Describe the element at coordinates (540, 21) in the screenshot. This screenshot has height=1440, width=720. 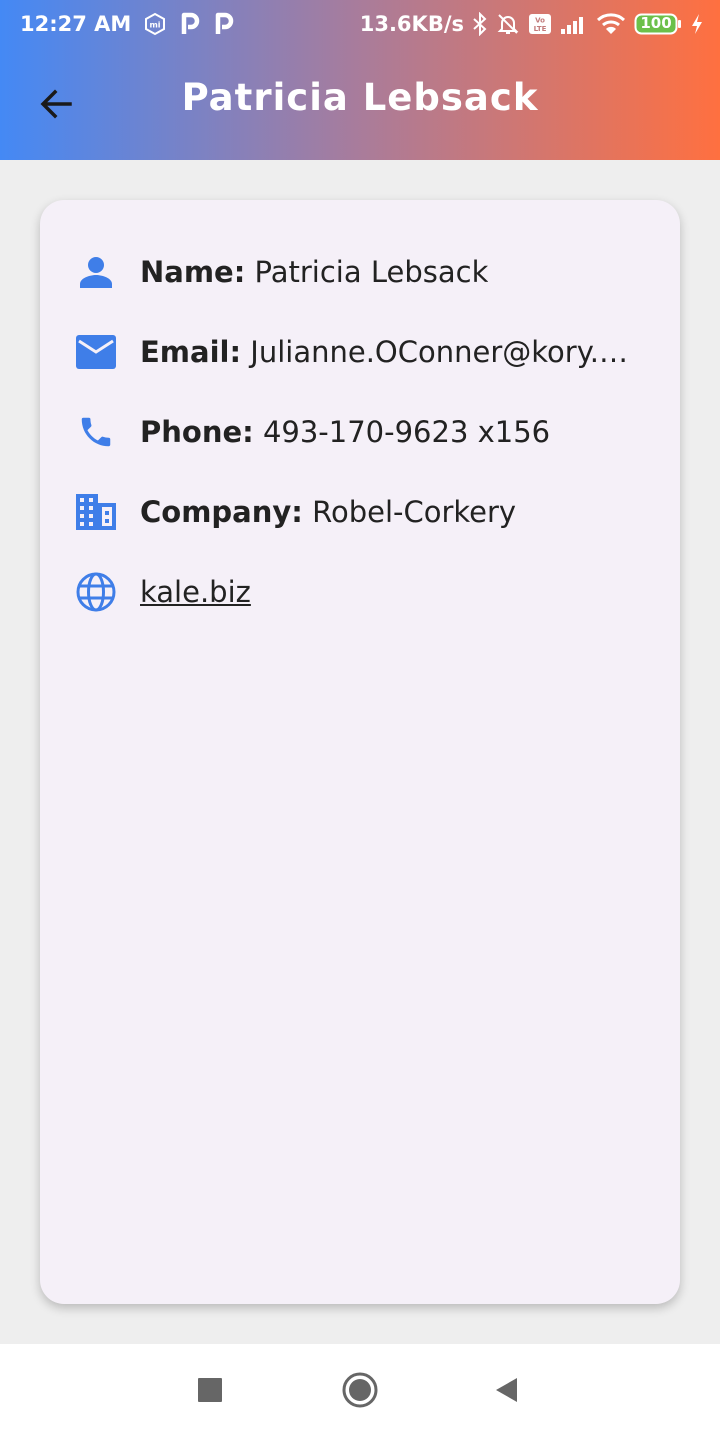
I see `svg-text: Vo` at that location.